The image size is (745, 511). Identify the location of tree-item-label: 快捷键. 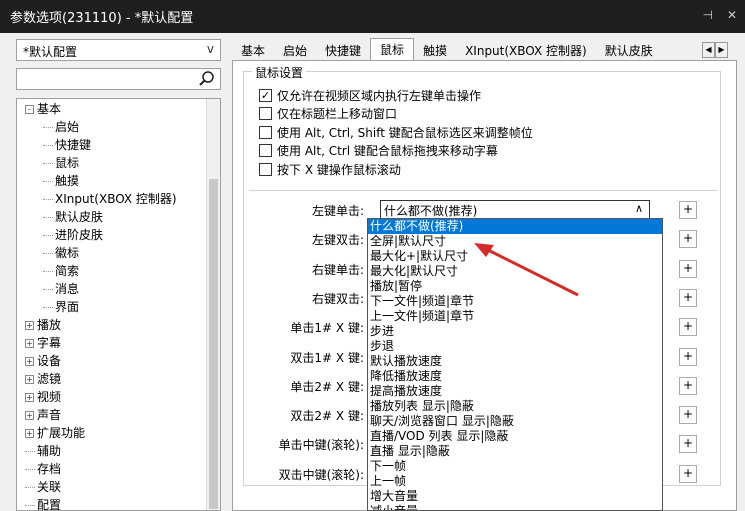
(73, 145).